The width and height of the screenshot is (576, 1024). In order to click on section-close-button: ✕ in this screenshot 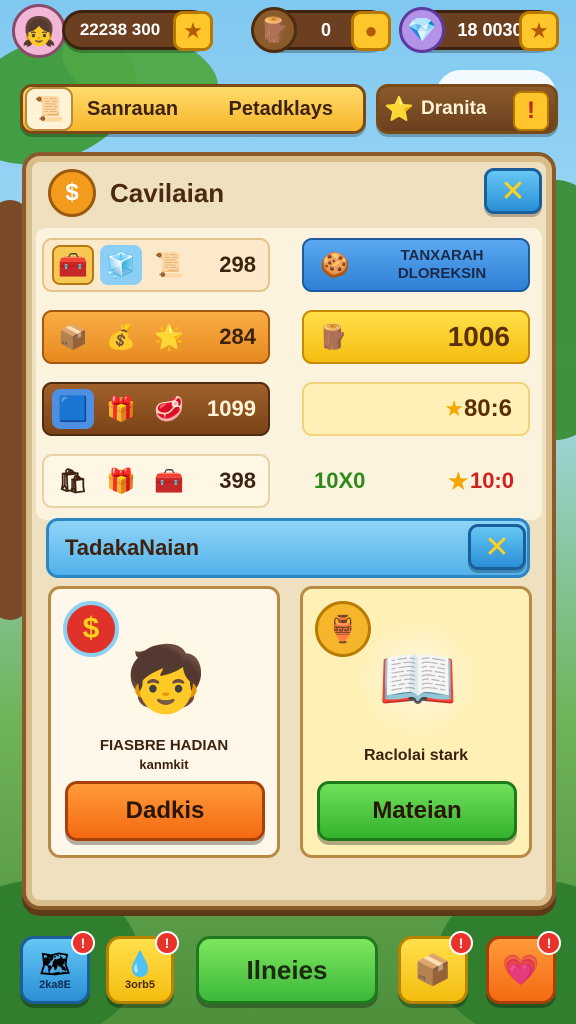, I will do `click(497, 547)`.